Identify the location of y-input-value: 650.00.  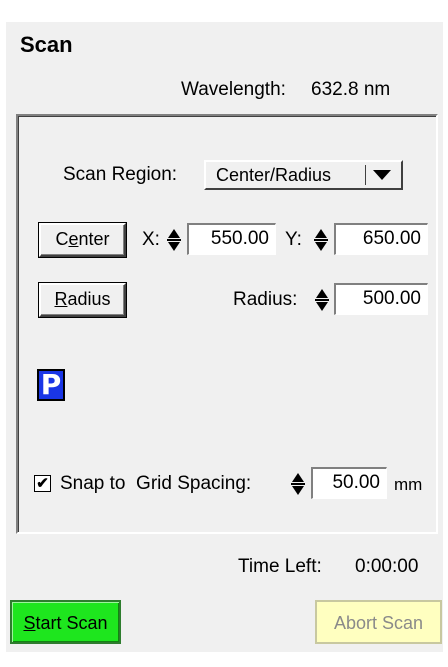
(391, 238).